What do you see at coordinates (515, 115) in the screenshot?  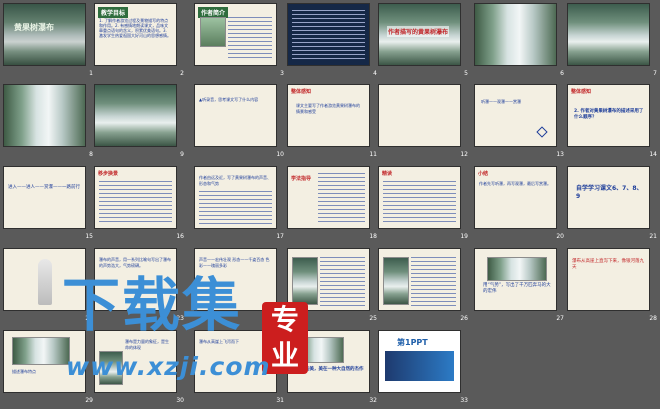 I see `slide-thumbnail-13: 听瀑——观瀑——赏瀑` at bounding box center [515, 115].